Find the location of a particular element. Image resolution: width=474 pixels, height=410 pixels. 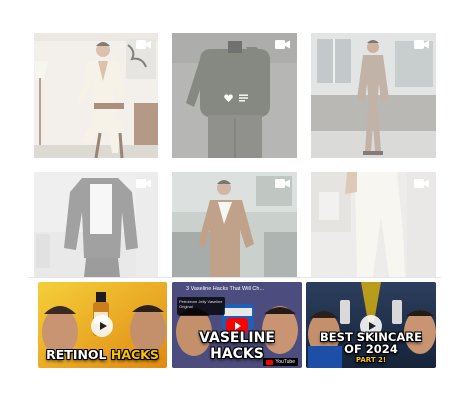

video-caption: RETINOL HACKS is located at coordinates (102, 354).